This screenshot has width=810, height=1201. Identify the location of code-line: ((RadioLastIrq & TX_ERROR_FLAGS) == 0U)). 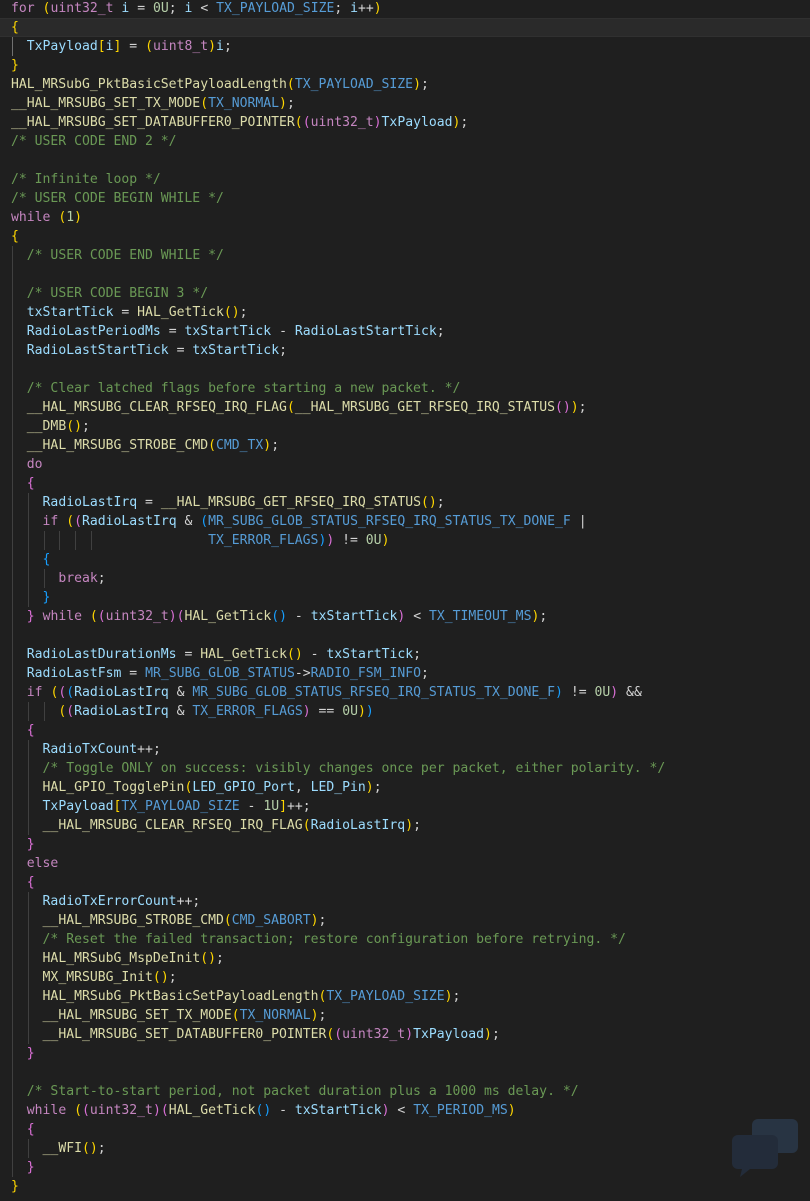
(405, 711).